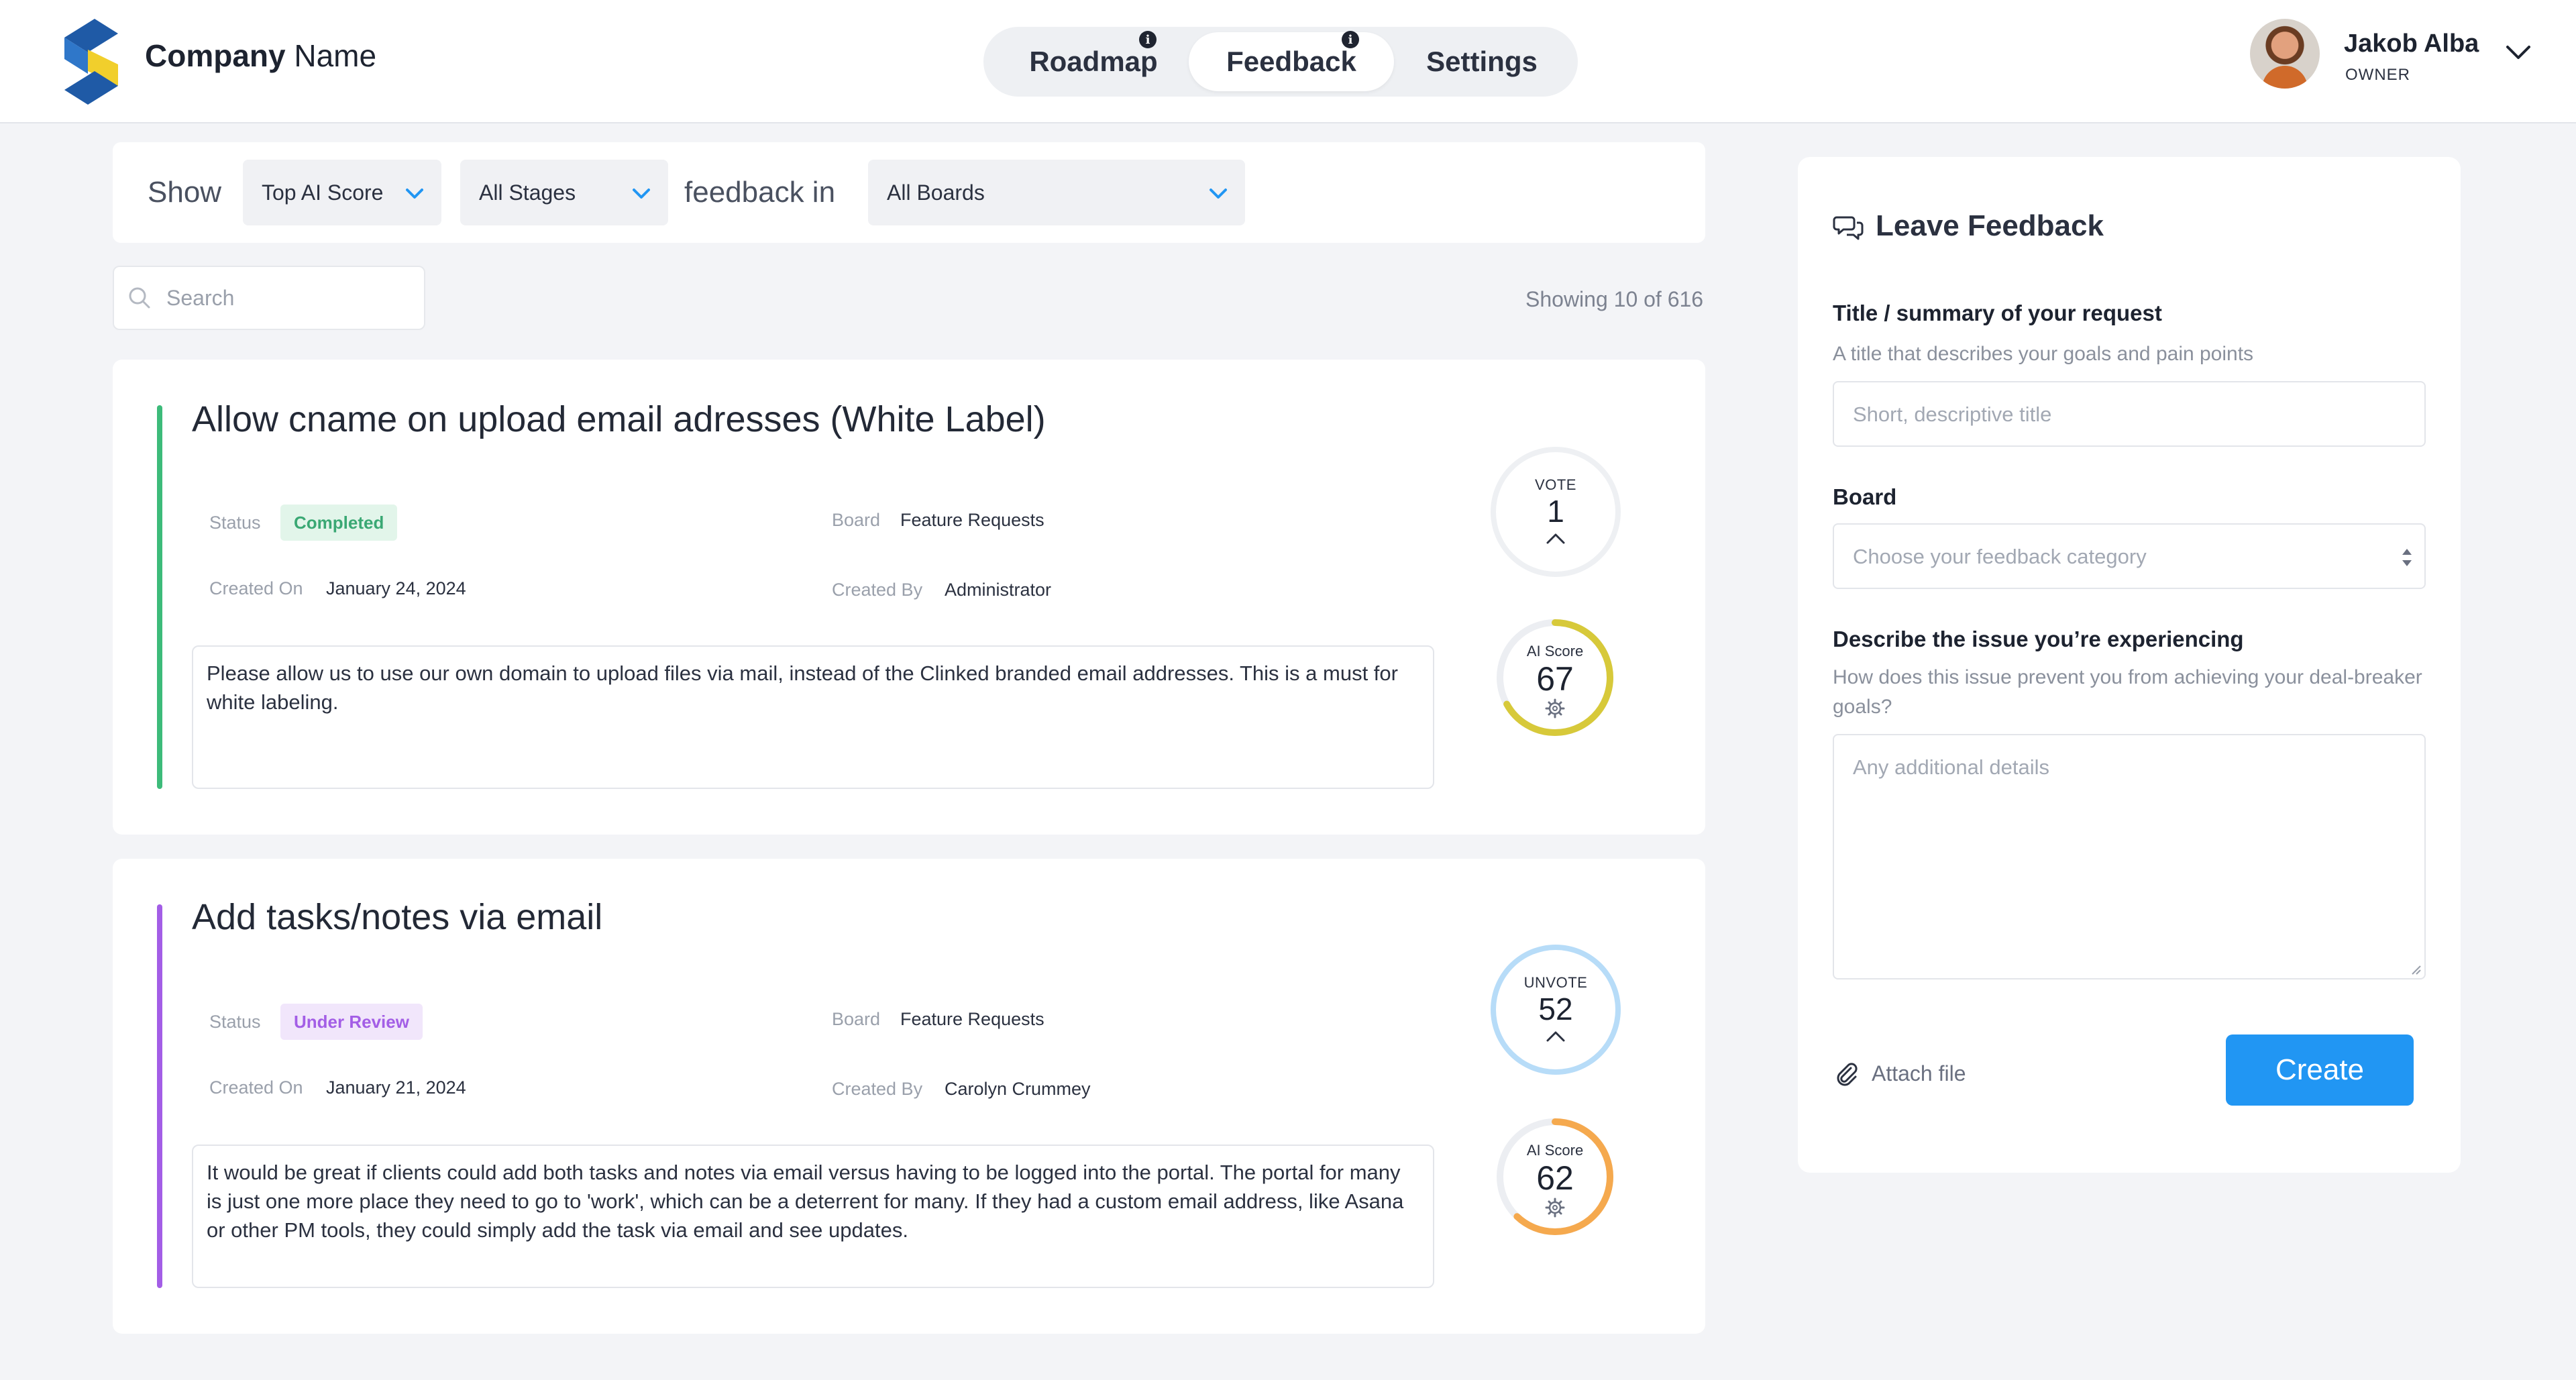 This screenshot has height=1380, width=2576. I want to click on sort-select: Top AI Score, so click(342, 192).